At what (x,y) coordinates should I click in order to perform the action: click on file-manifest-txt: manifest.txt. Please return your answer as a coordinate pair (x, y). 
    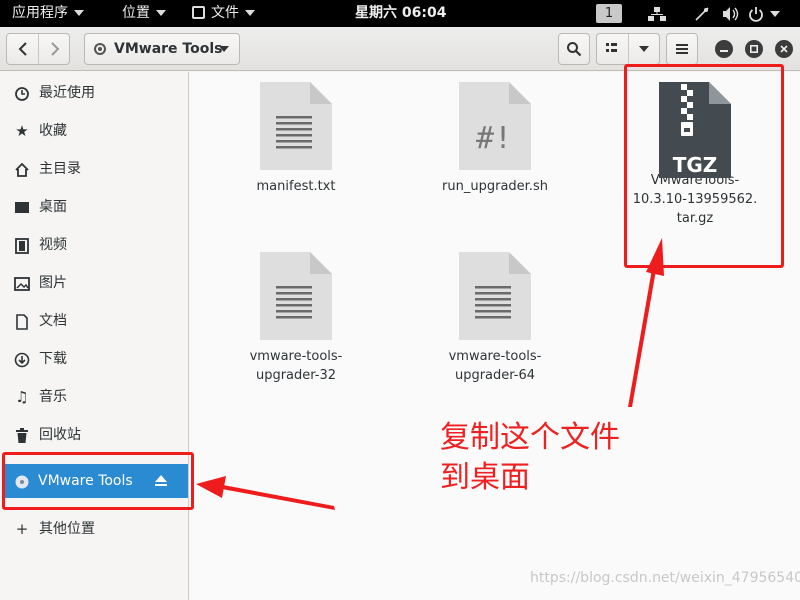
    Looking at the image, I should click on (296, 139).